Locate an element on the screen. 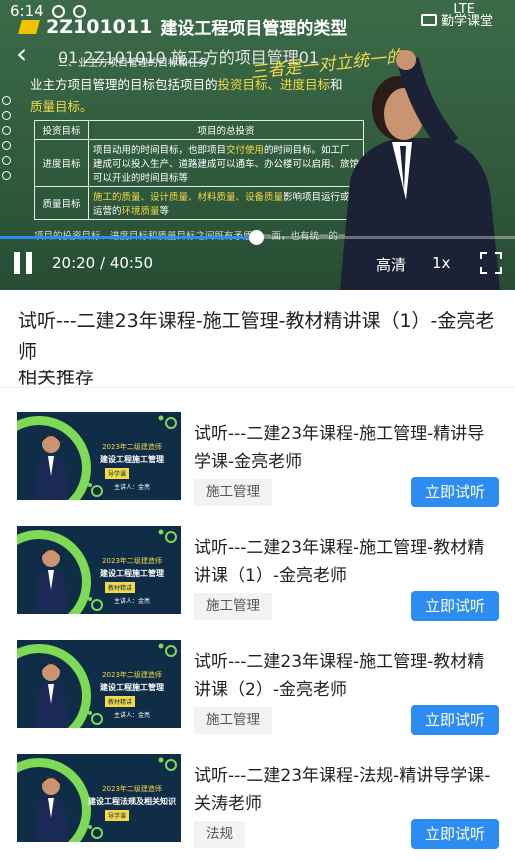 This screenshot has width=515, height=861. cell-text: 项目动用的时间目标，也即项目 is located at coordinates (160, 150).